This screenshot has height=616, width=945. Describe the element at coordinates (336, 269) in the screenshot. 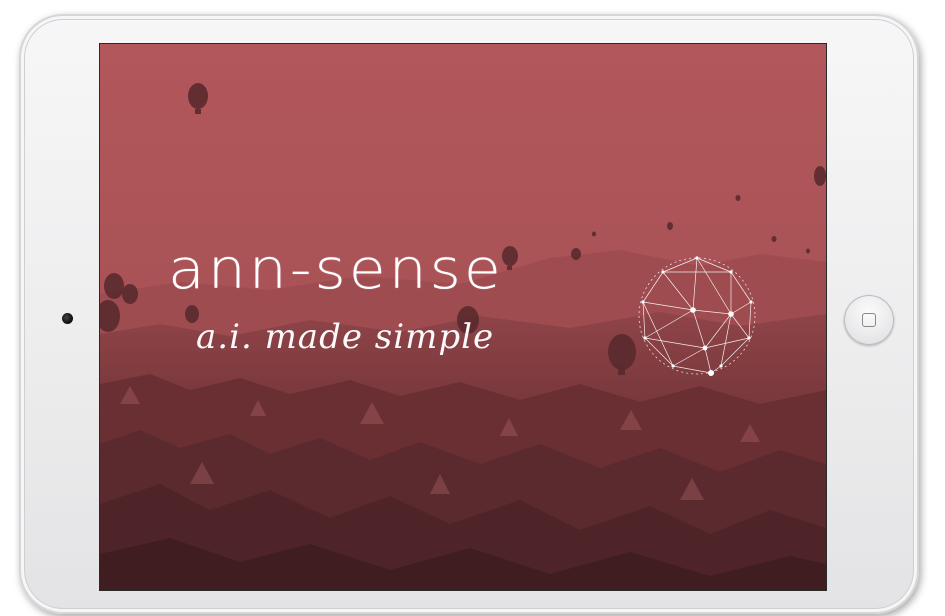

I see `brand-name: ann-sense` at that location.